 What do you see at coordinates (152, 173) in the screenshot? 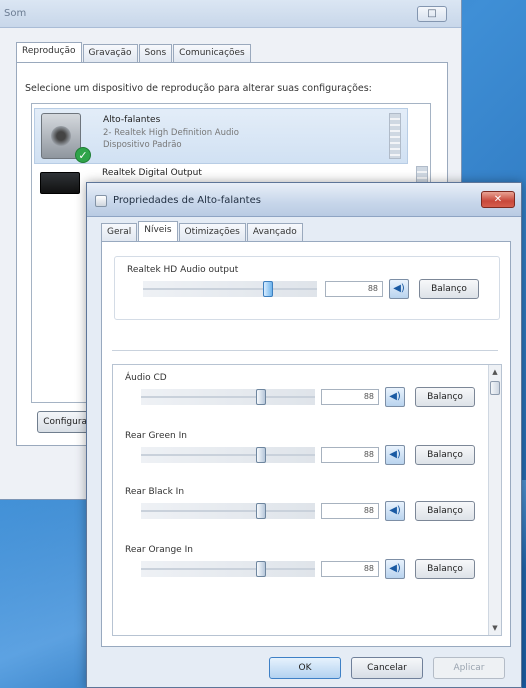
I see `device-name: Realtek Digital Output` at bounding box center [152, 173].